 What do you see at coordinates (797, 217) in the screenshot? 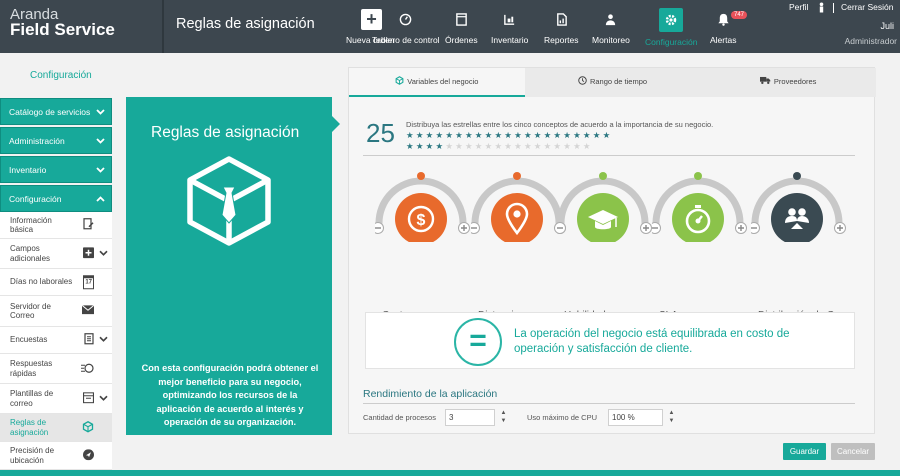
I see `people-icon-circle` at bounding box center [797, 217].